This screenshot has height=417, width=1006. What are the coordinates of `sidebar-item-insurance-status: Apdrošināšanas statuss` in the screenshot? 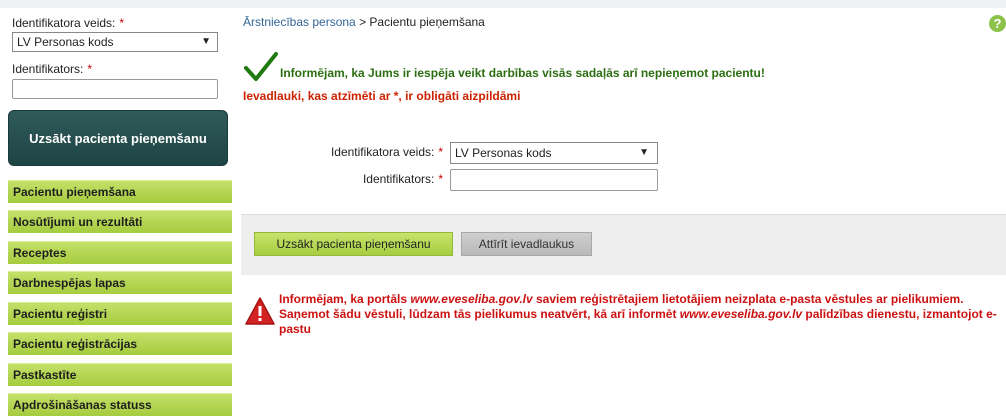 It's located at (120, 404).